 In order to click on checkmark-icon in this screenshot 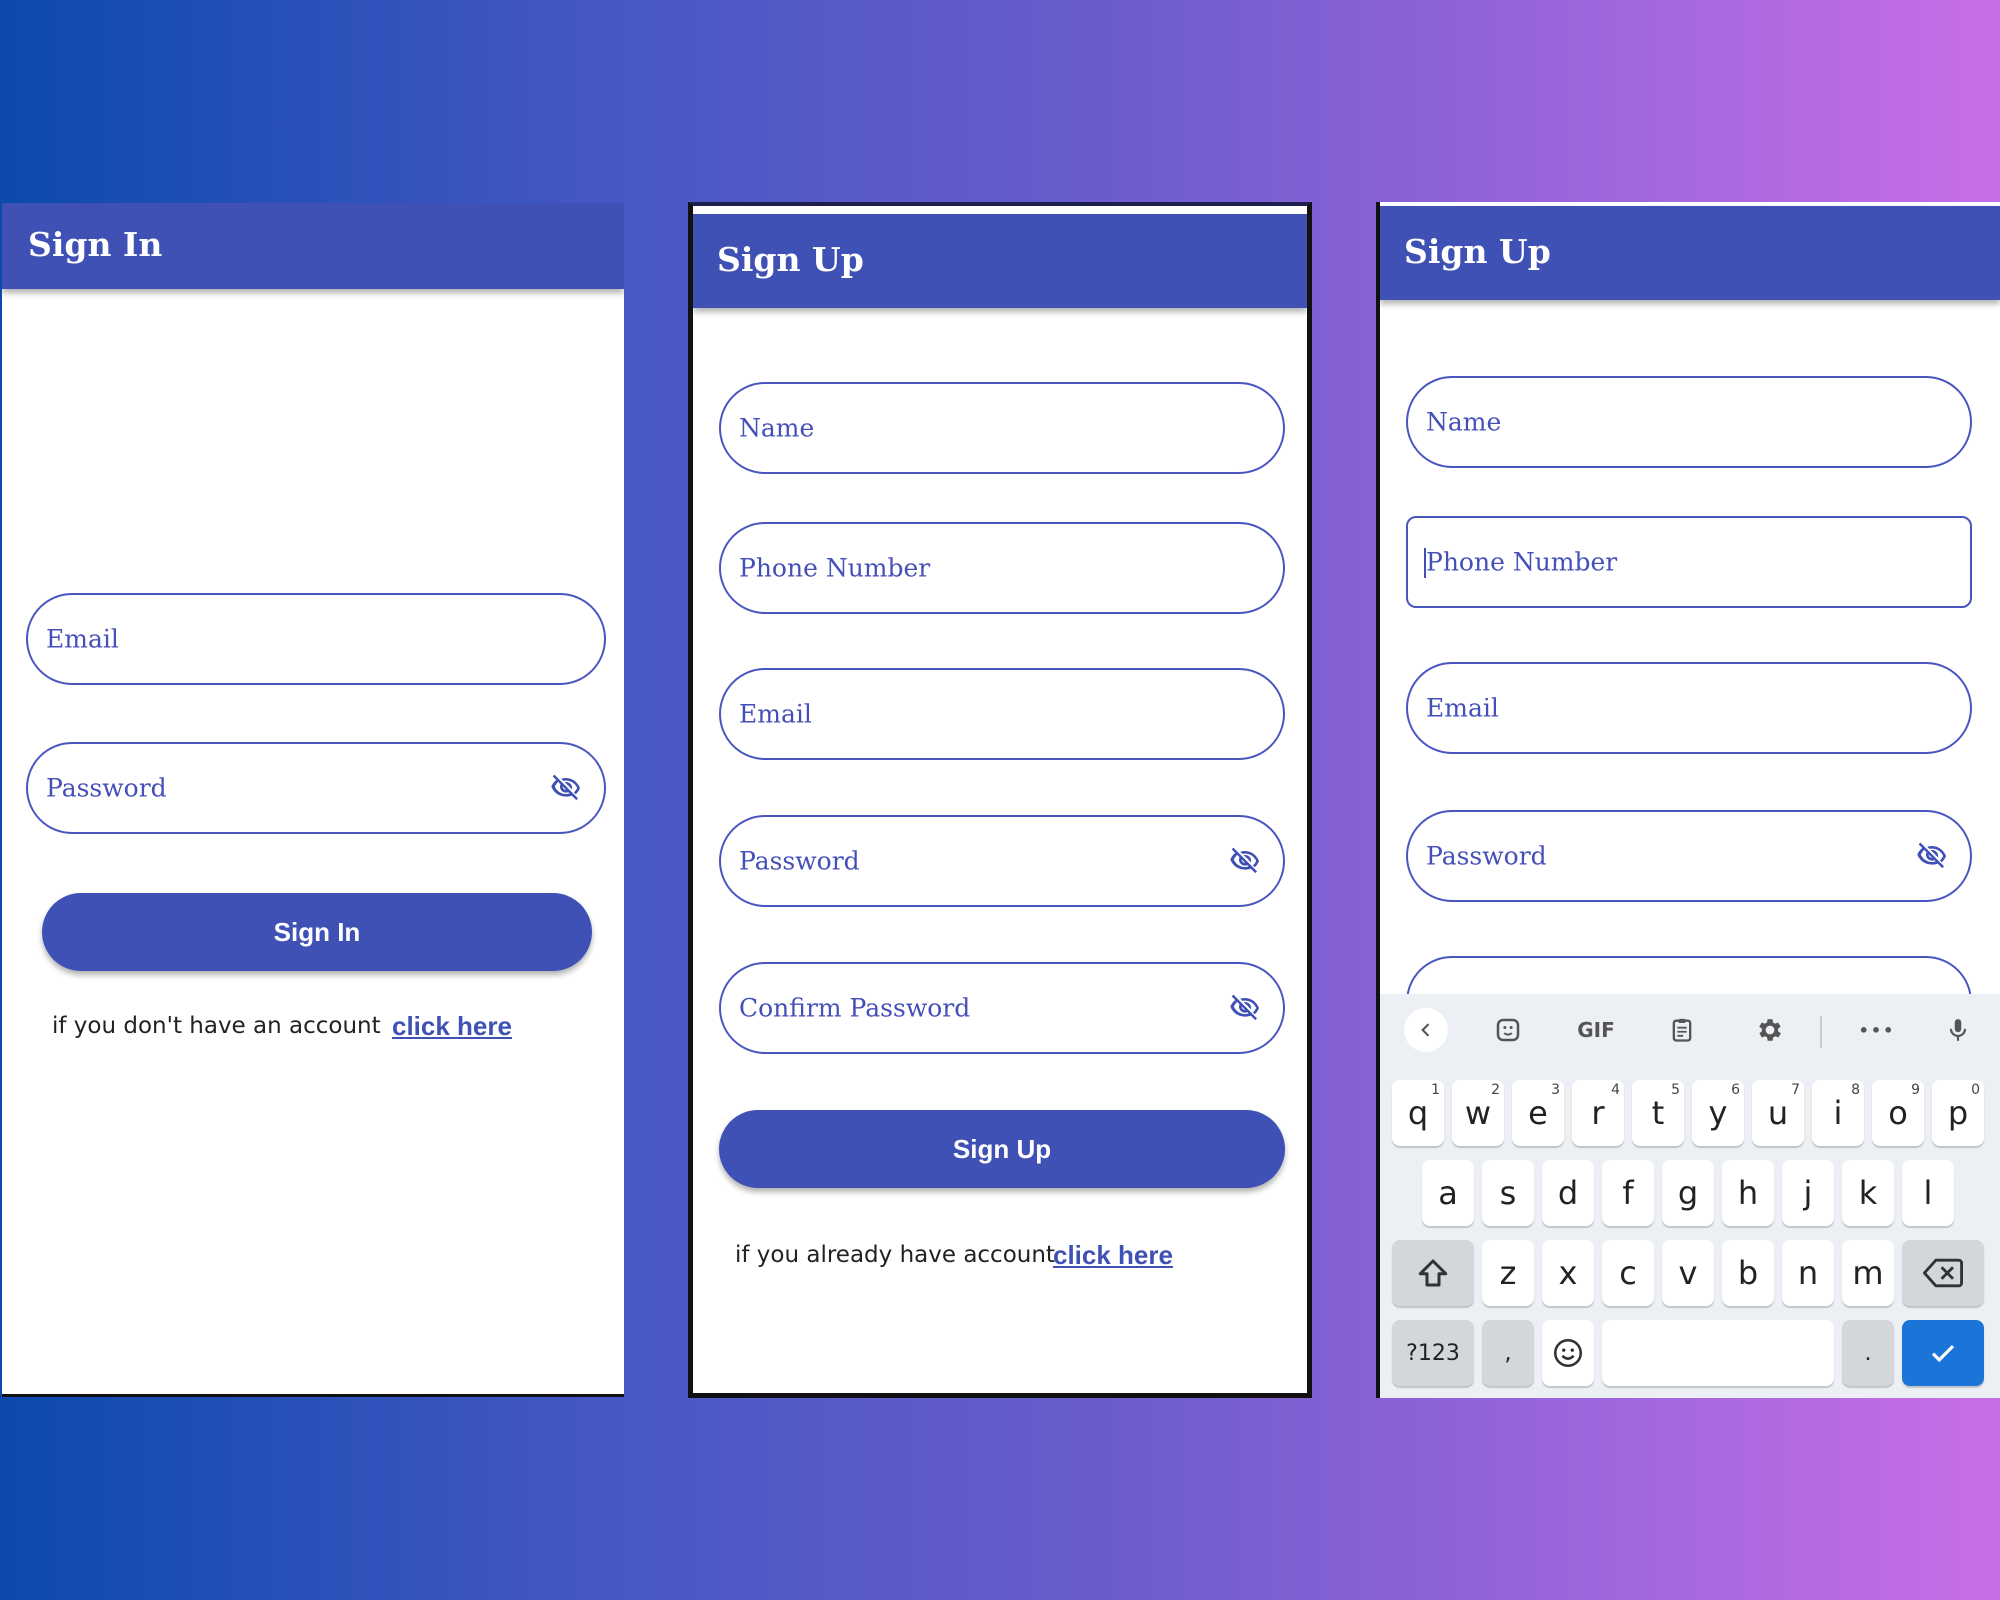, I will do `click(1943, 1353)`.